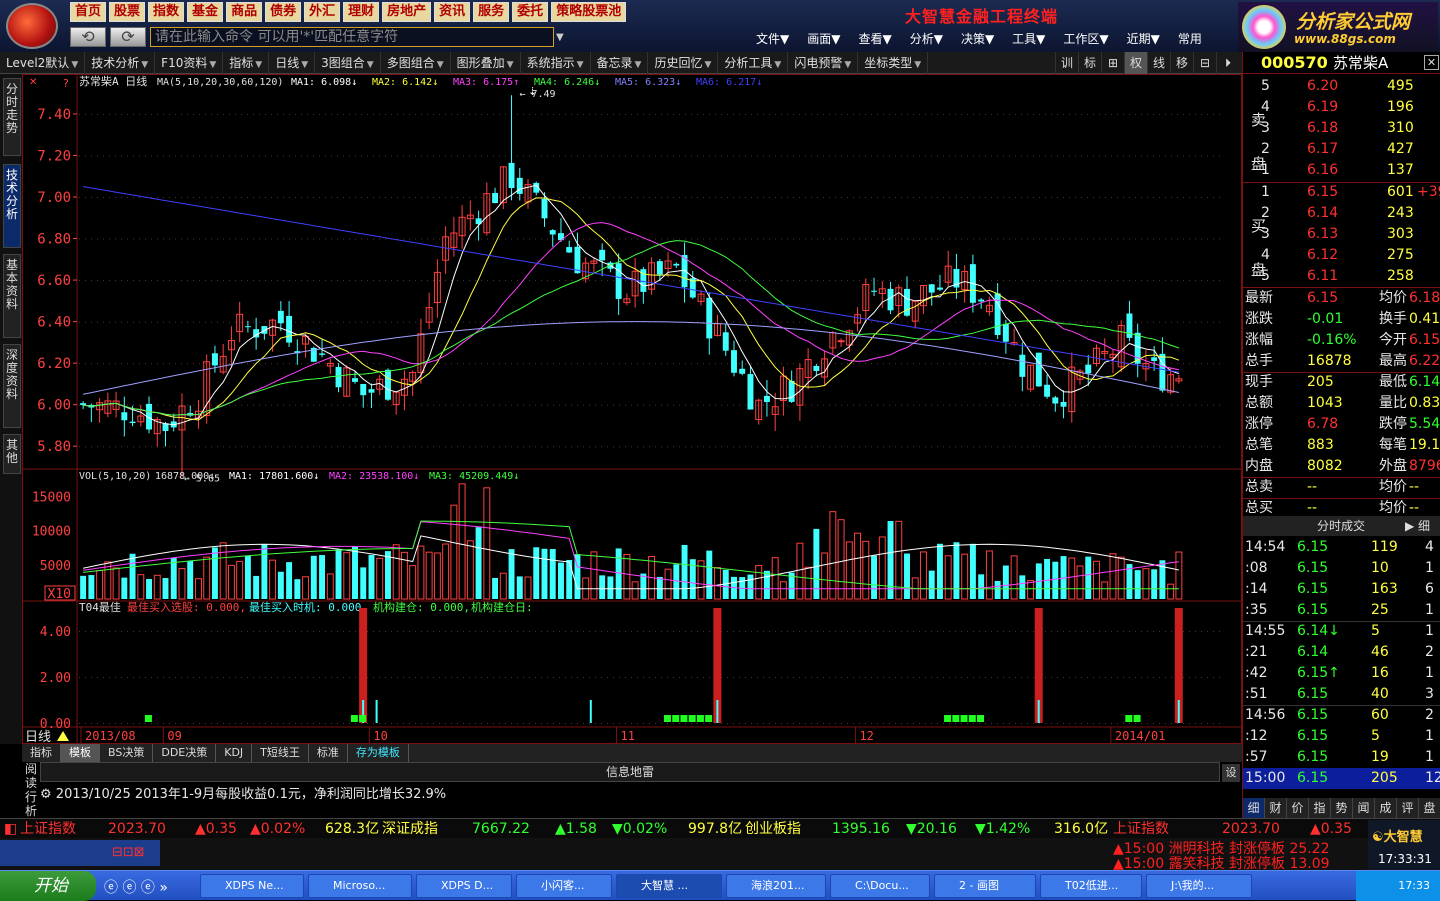 This screenshot has width=1440, height=901. I want to click on indicator-tab-4: KDJ, so click(234, 753).